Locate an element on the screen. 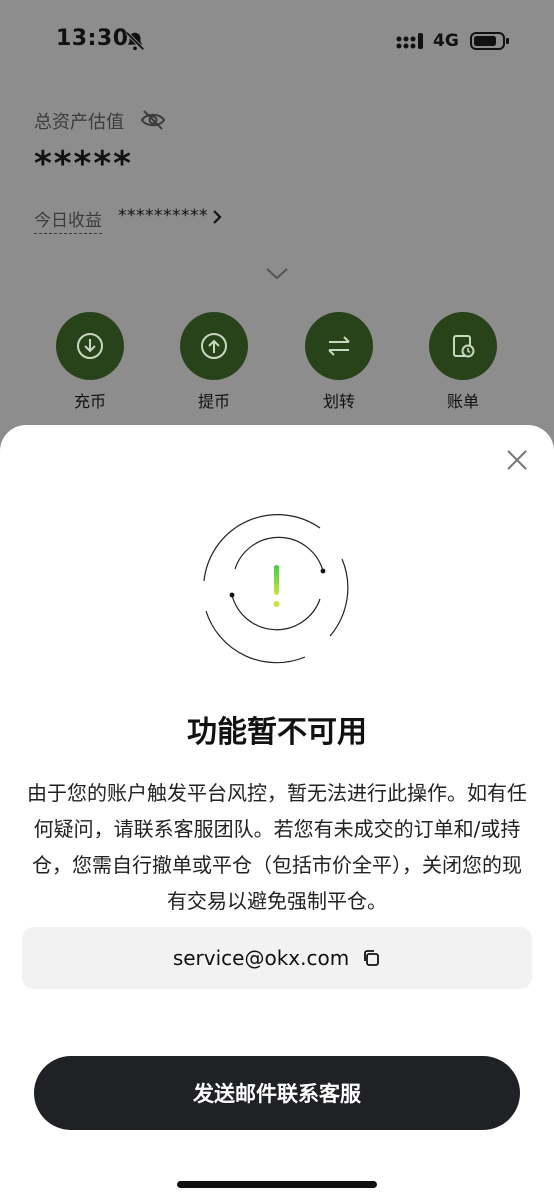 Image resolution: width=554 pixels, height=1200 pixels. transfer-icon is located at coordinates (339, 346).